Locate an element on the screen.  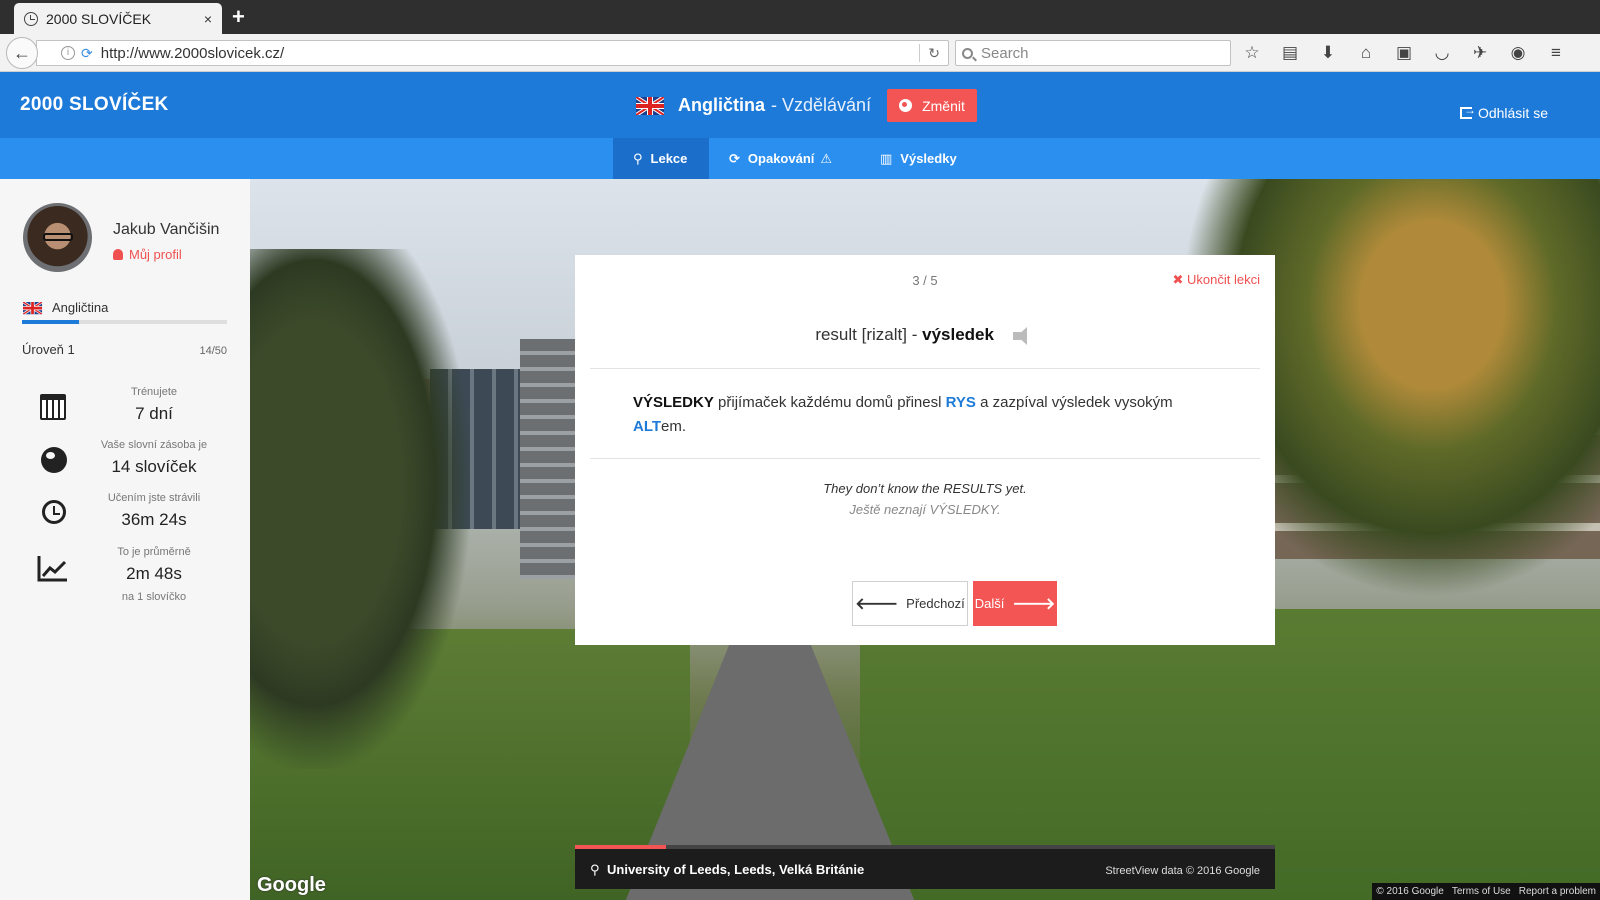
mnemonic-keyword: VÝSLEDKY is located at coordinates (673, 402).